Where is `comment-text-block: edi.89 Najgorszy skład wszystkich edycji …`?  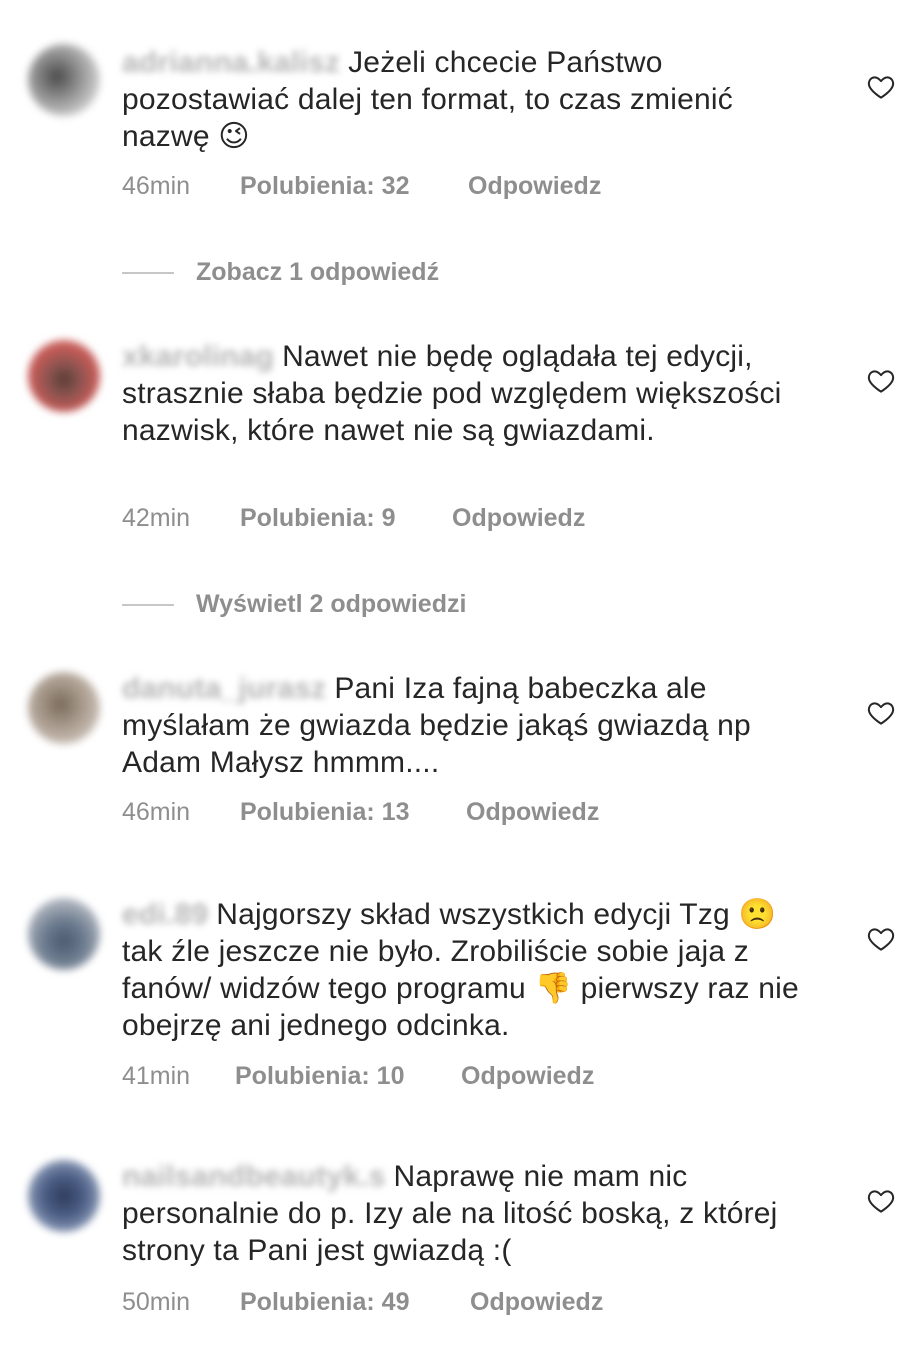 comment-text-block: edi.89 Najgorszy skład wszystkich edycji … is located at coordinates (472, 970).